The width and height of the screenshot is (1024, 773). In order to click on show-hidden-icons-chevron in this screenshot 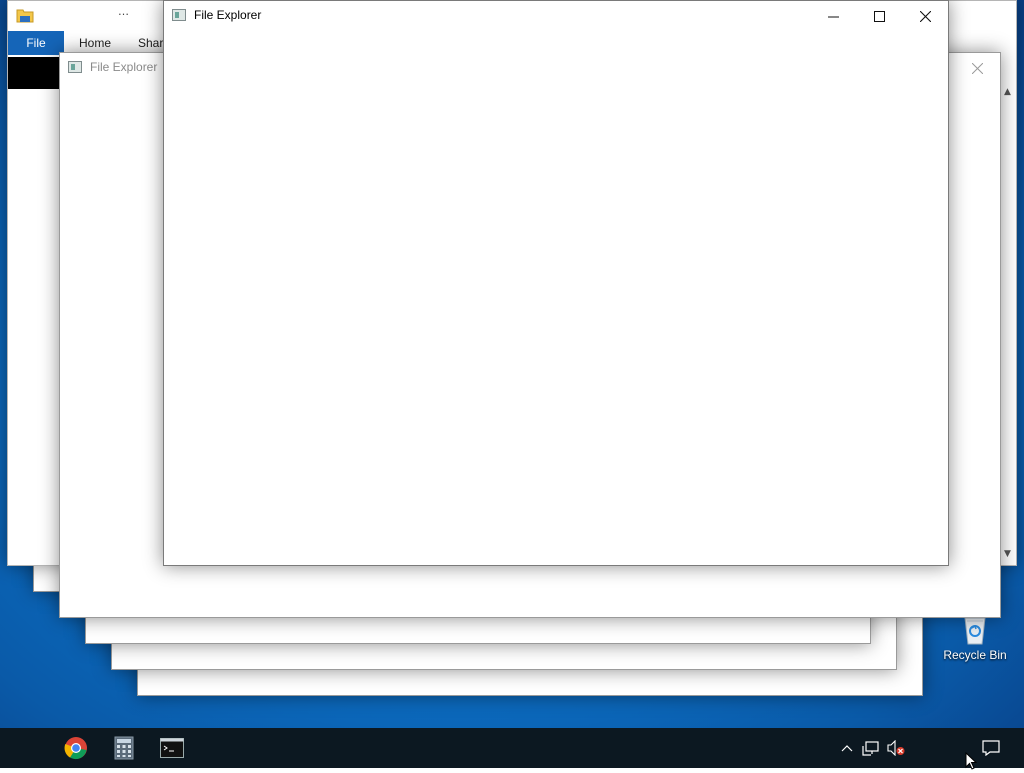, I will do `click(847, 748)`.